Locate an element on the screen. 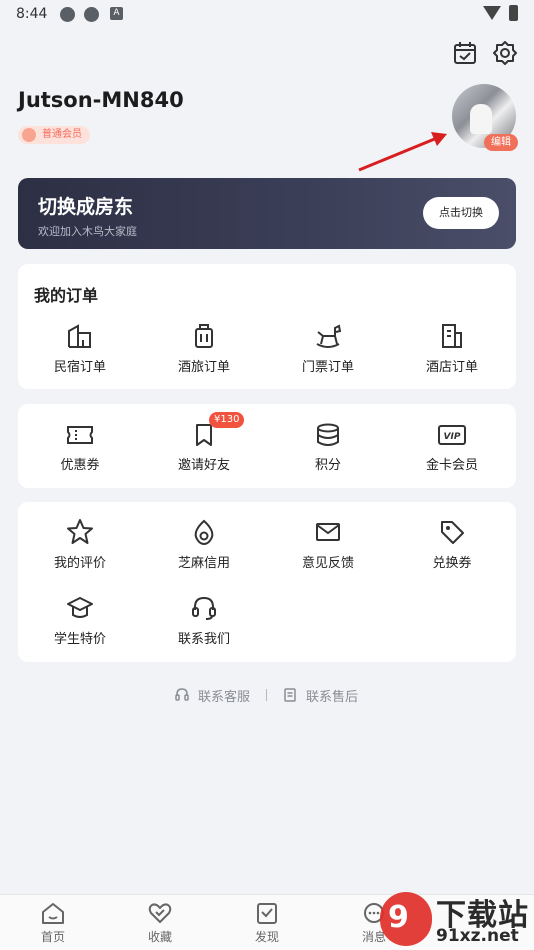 The image size is (534, 950). support-links: 联系客服 联系售后 is located at coordinates (267, 695).